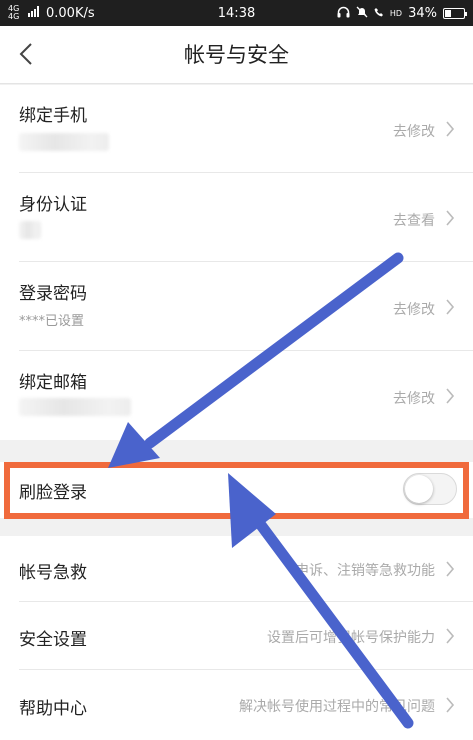 The width and height of the screenshot is (473, 740). What do you see at coordinates (53, 640) in the screenshot?
I see `row-title: 安全设置` at bounding box center [53, 640].